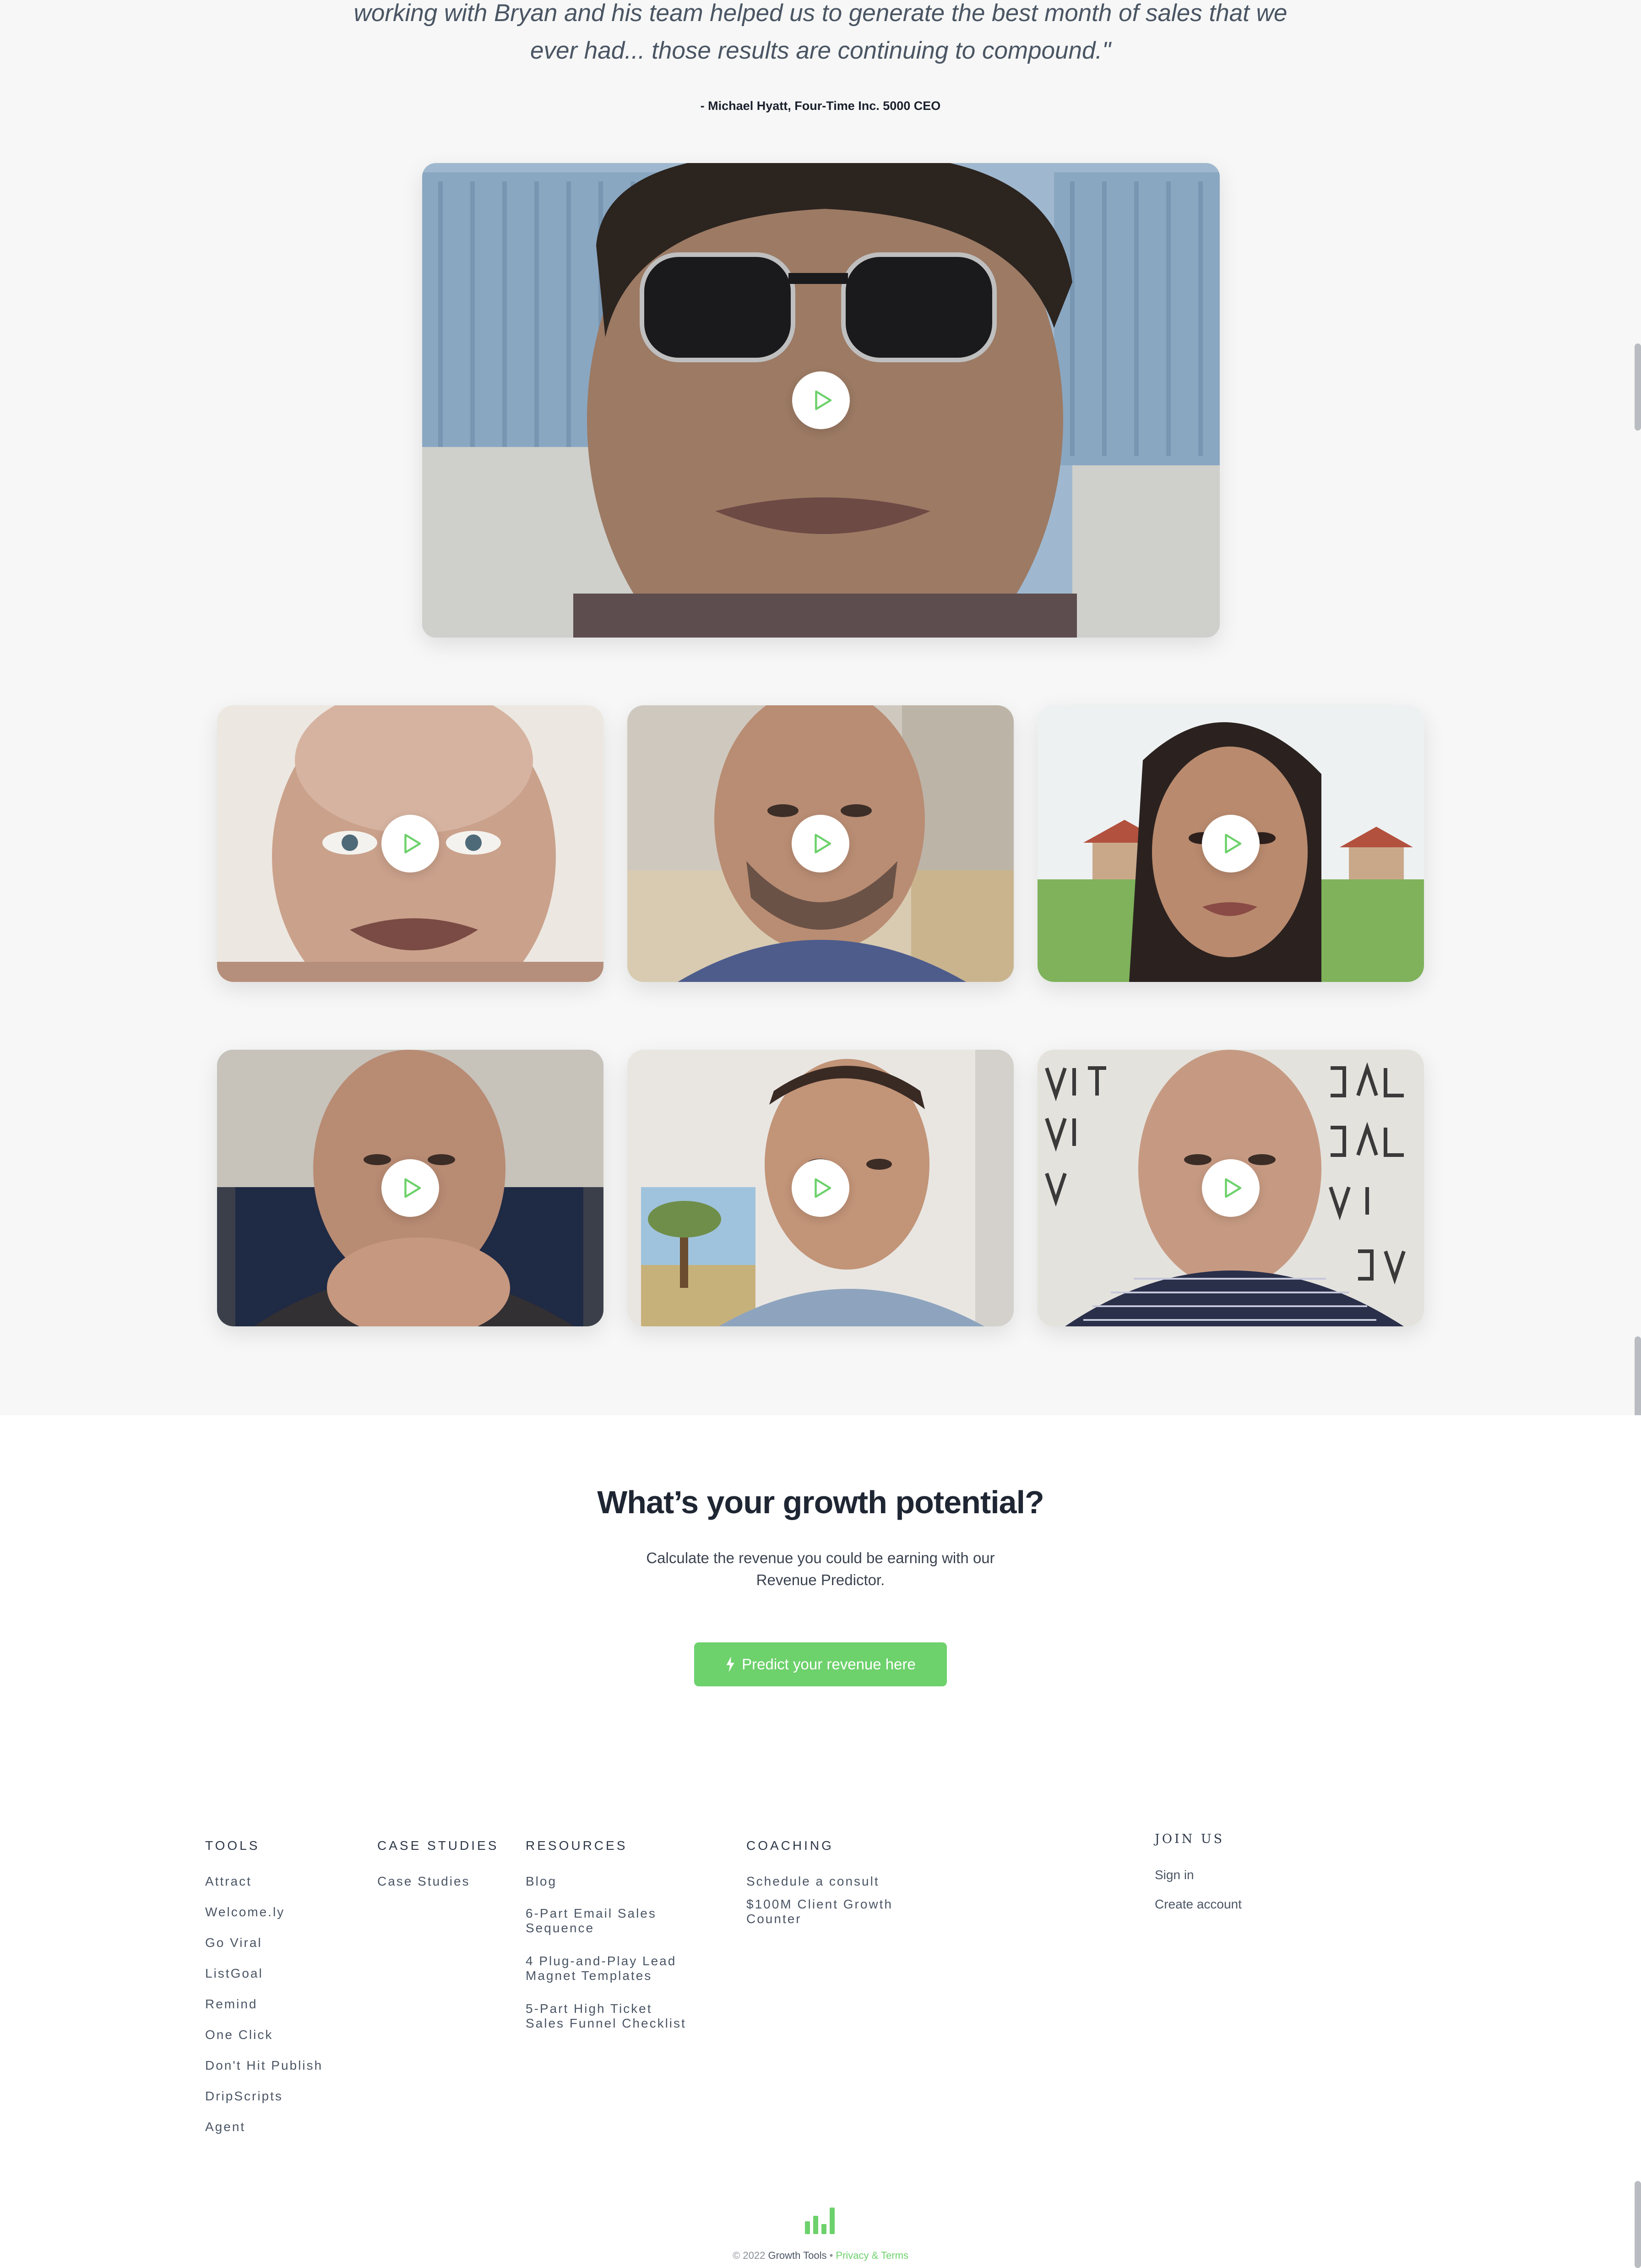 This screenshot has height=2268, width=1641. Describe the element at coordinates (541, 1881) in the screenshot. I see `footer-link-blog: Blog` at that location.